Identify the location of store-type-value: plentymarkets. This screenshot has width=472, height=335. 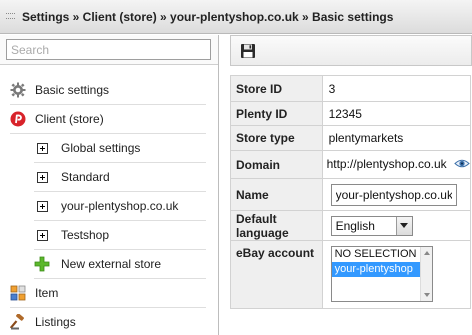
(396, 138).